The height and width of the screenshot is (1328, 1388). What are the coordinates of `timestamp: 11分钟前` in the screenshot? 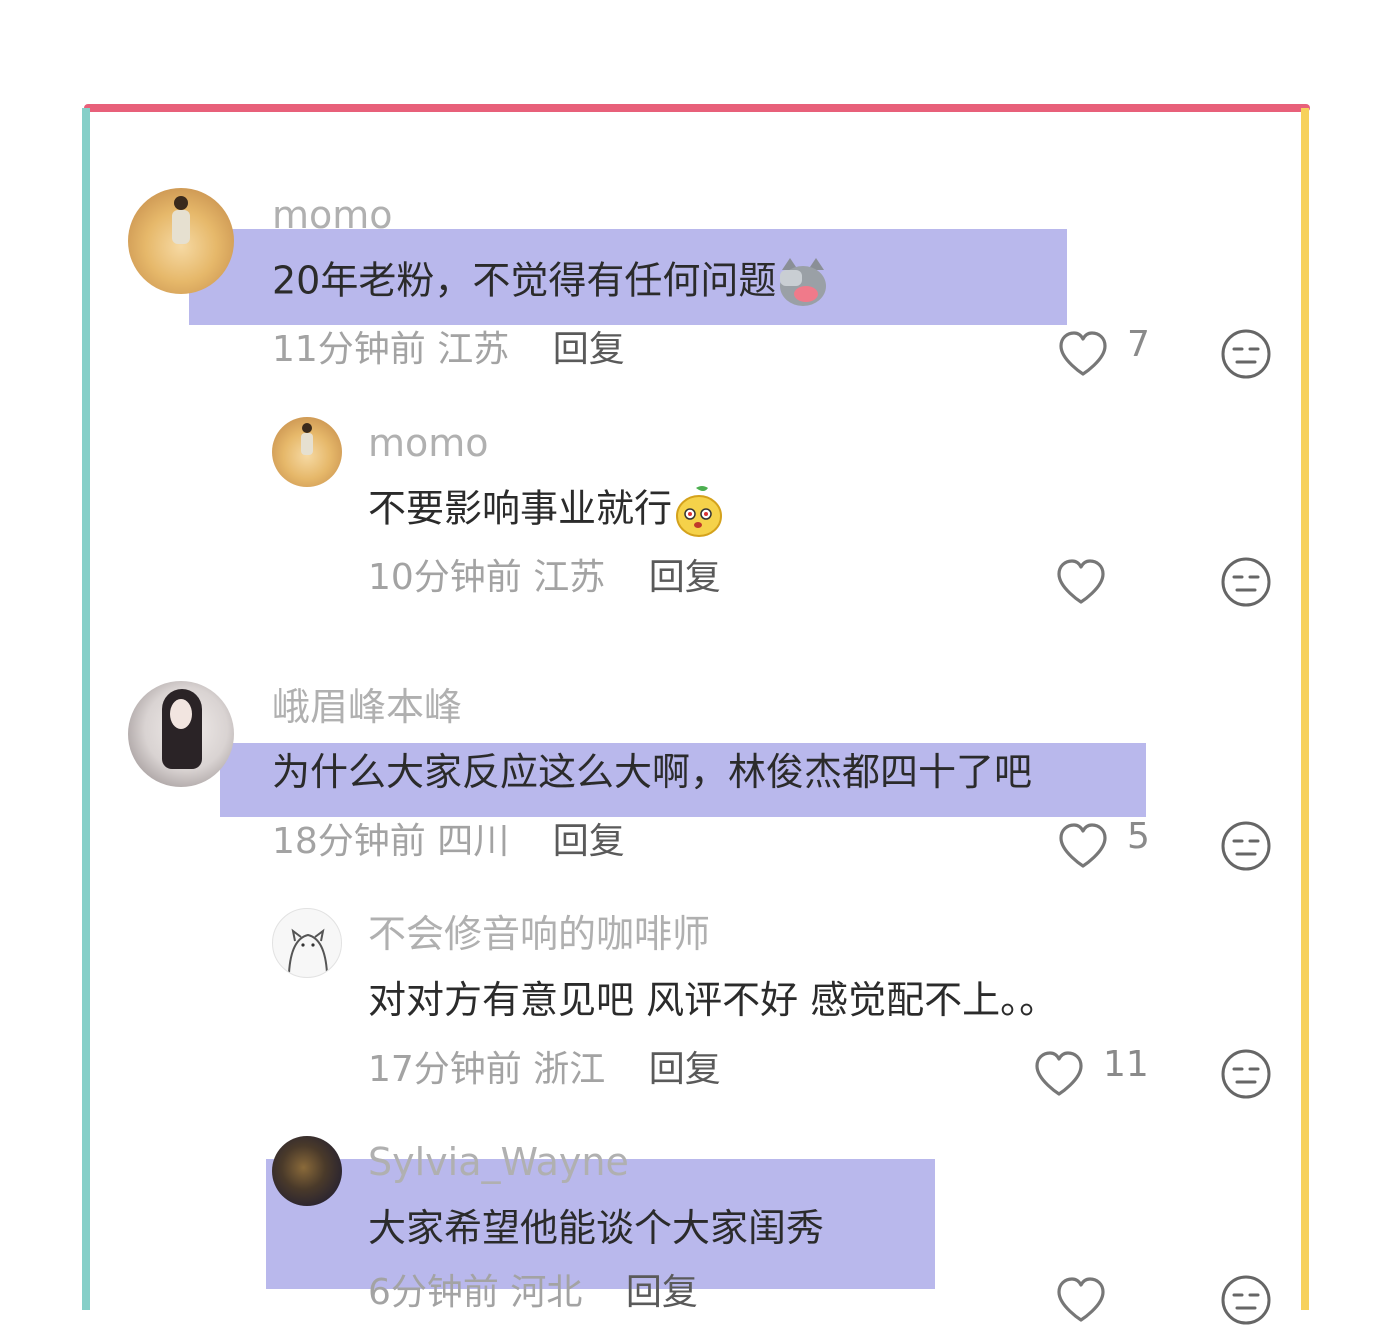 It's located at (349, 349).